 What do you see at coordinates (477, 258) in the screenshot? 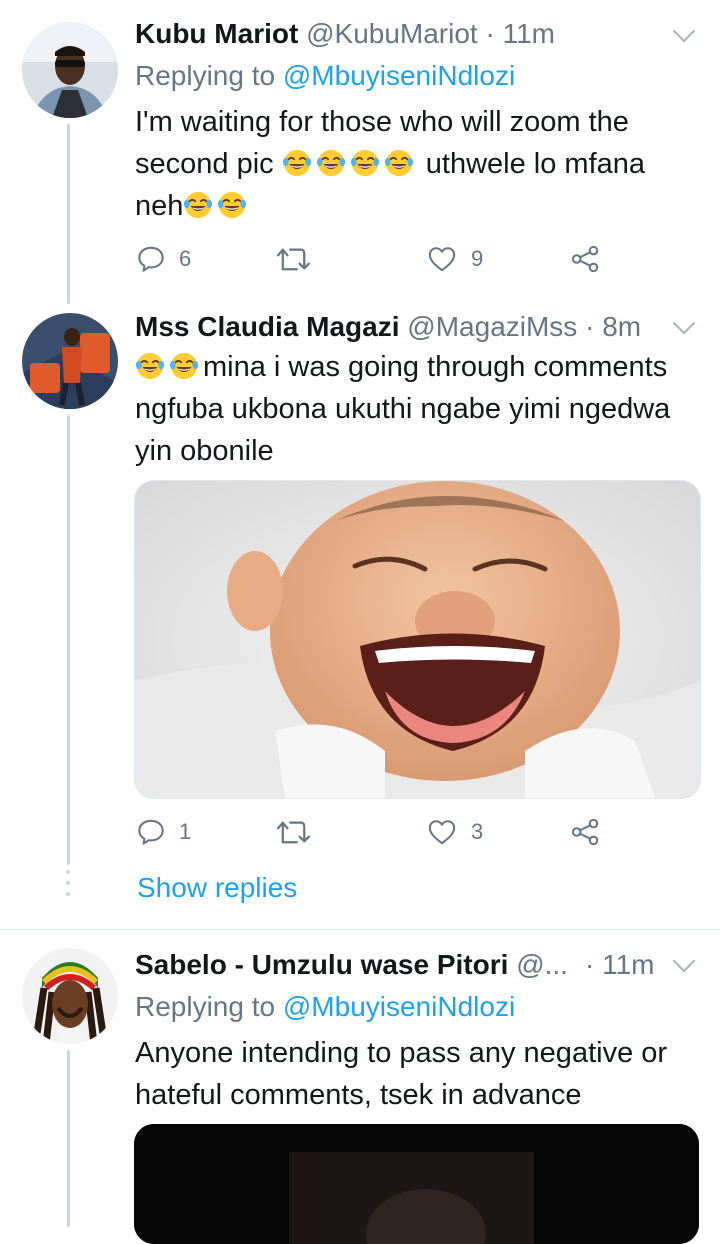
I see `like-count: 9` at bounding box center [477, 258].